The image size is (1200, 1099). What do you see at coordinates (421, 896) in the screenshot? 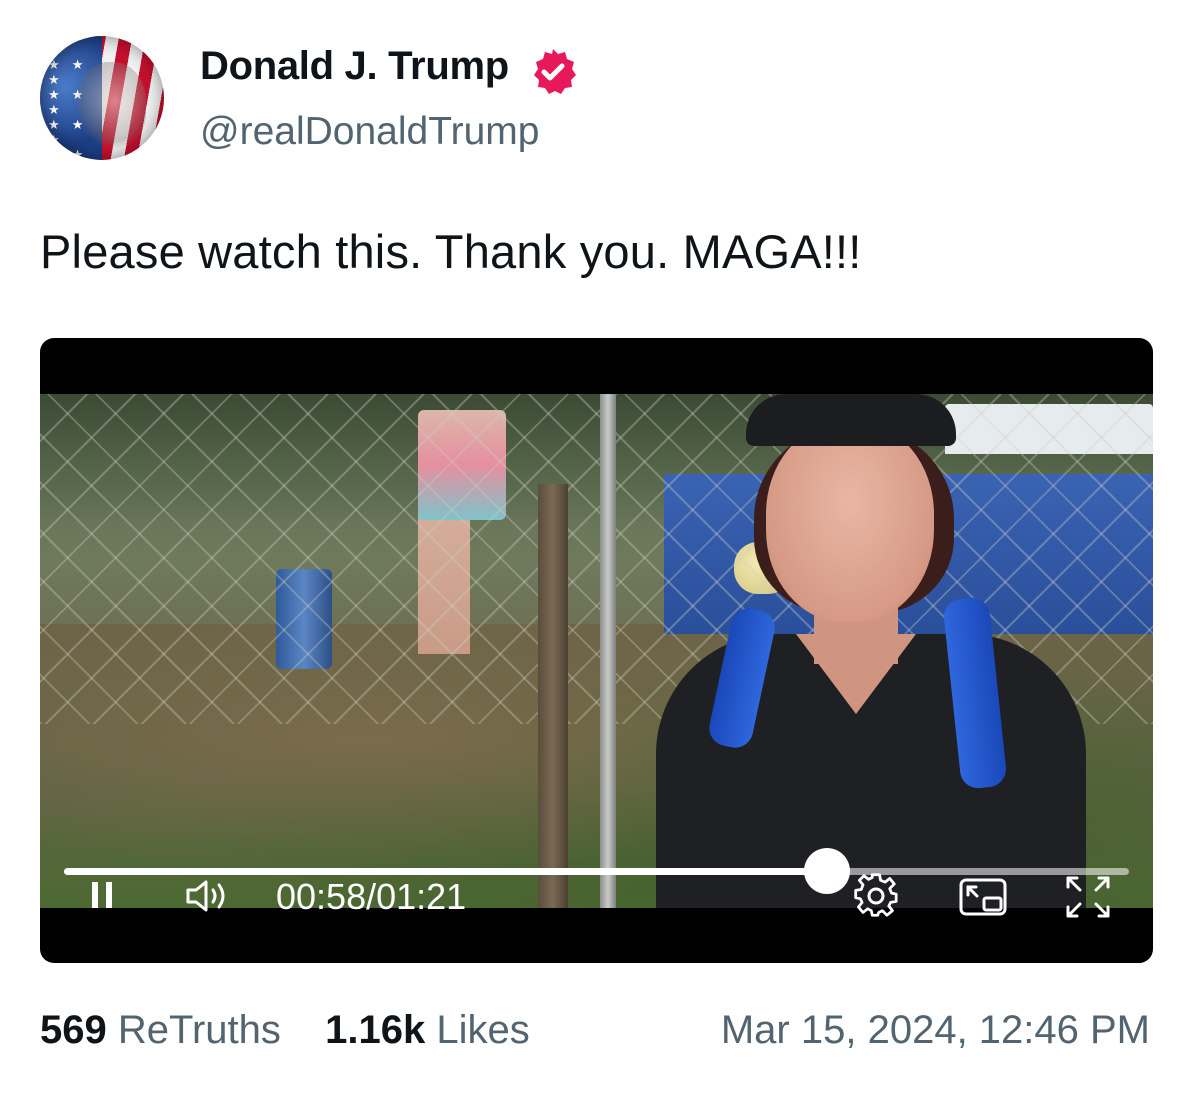
I see `video-duration: 01:21` at bounding box center [421, 896].